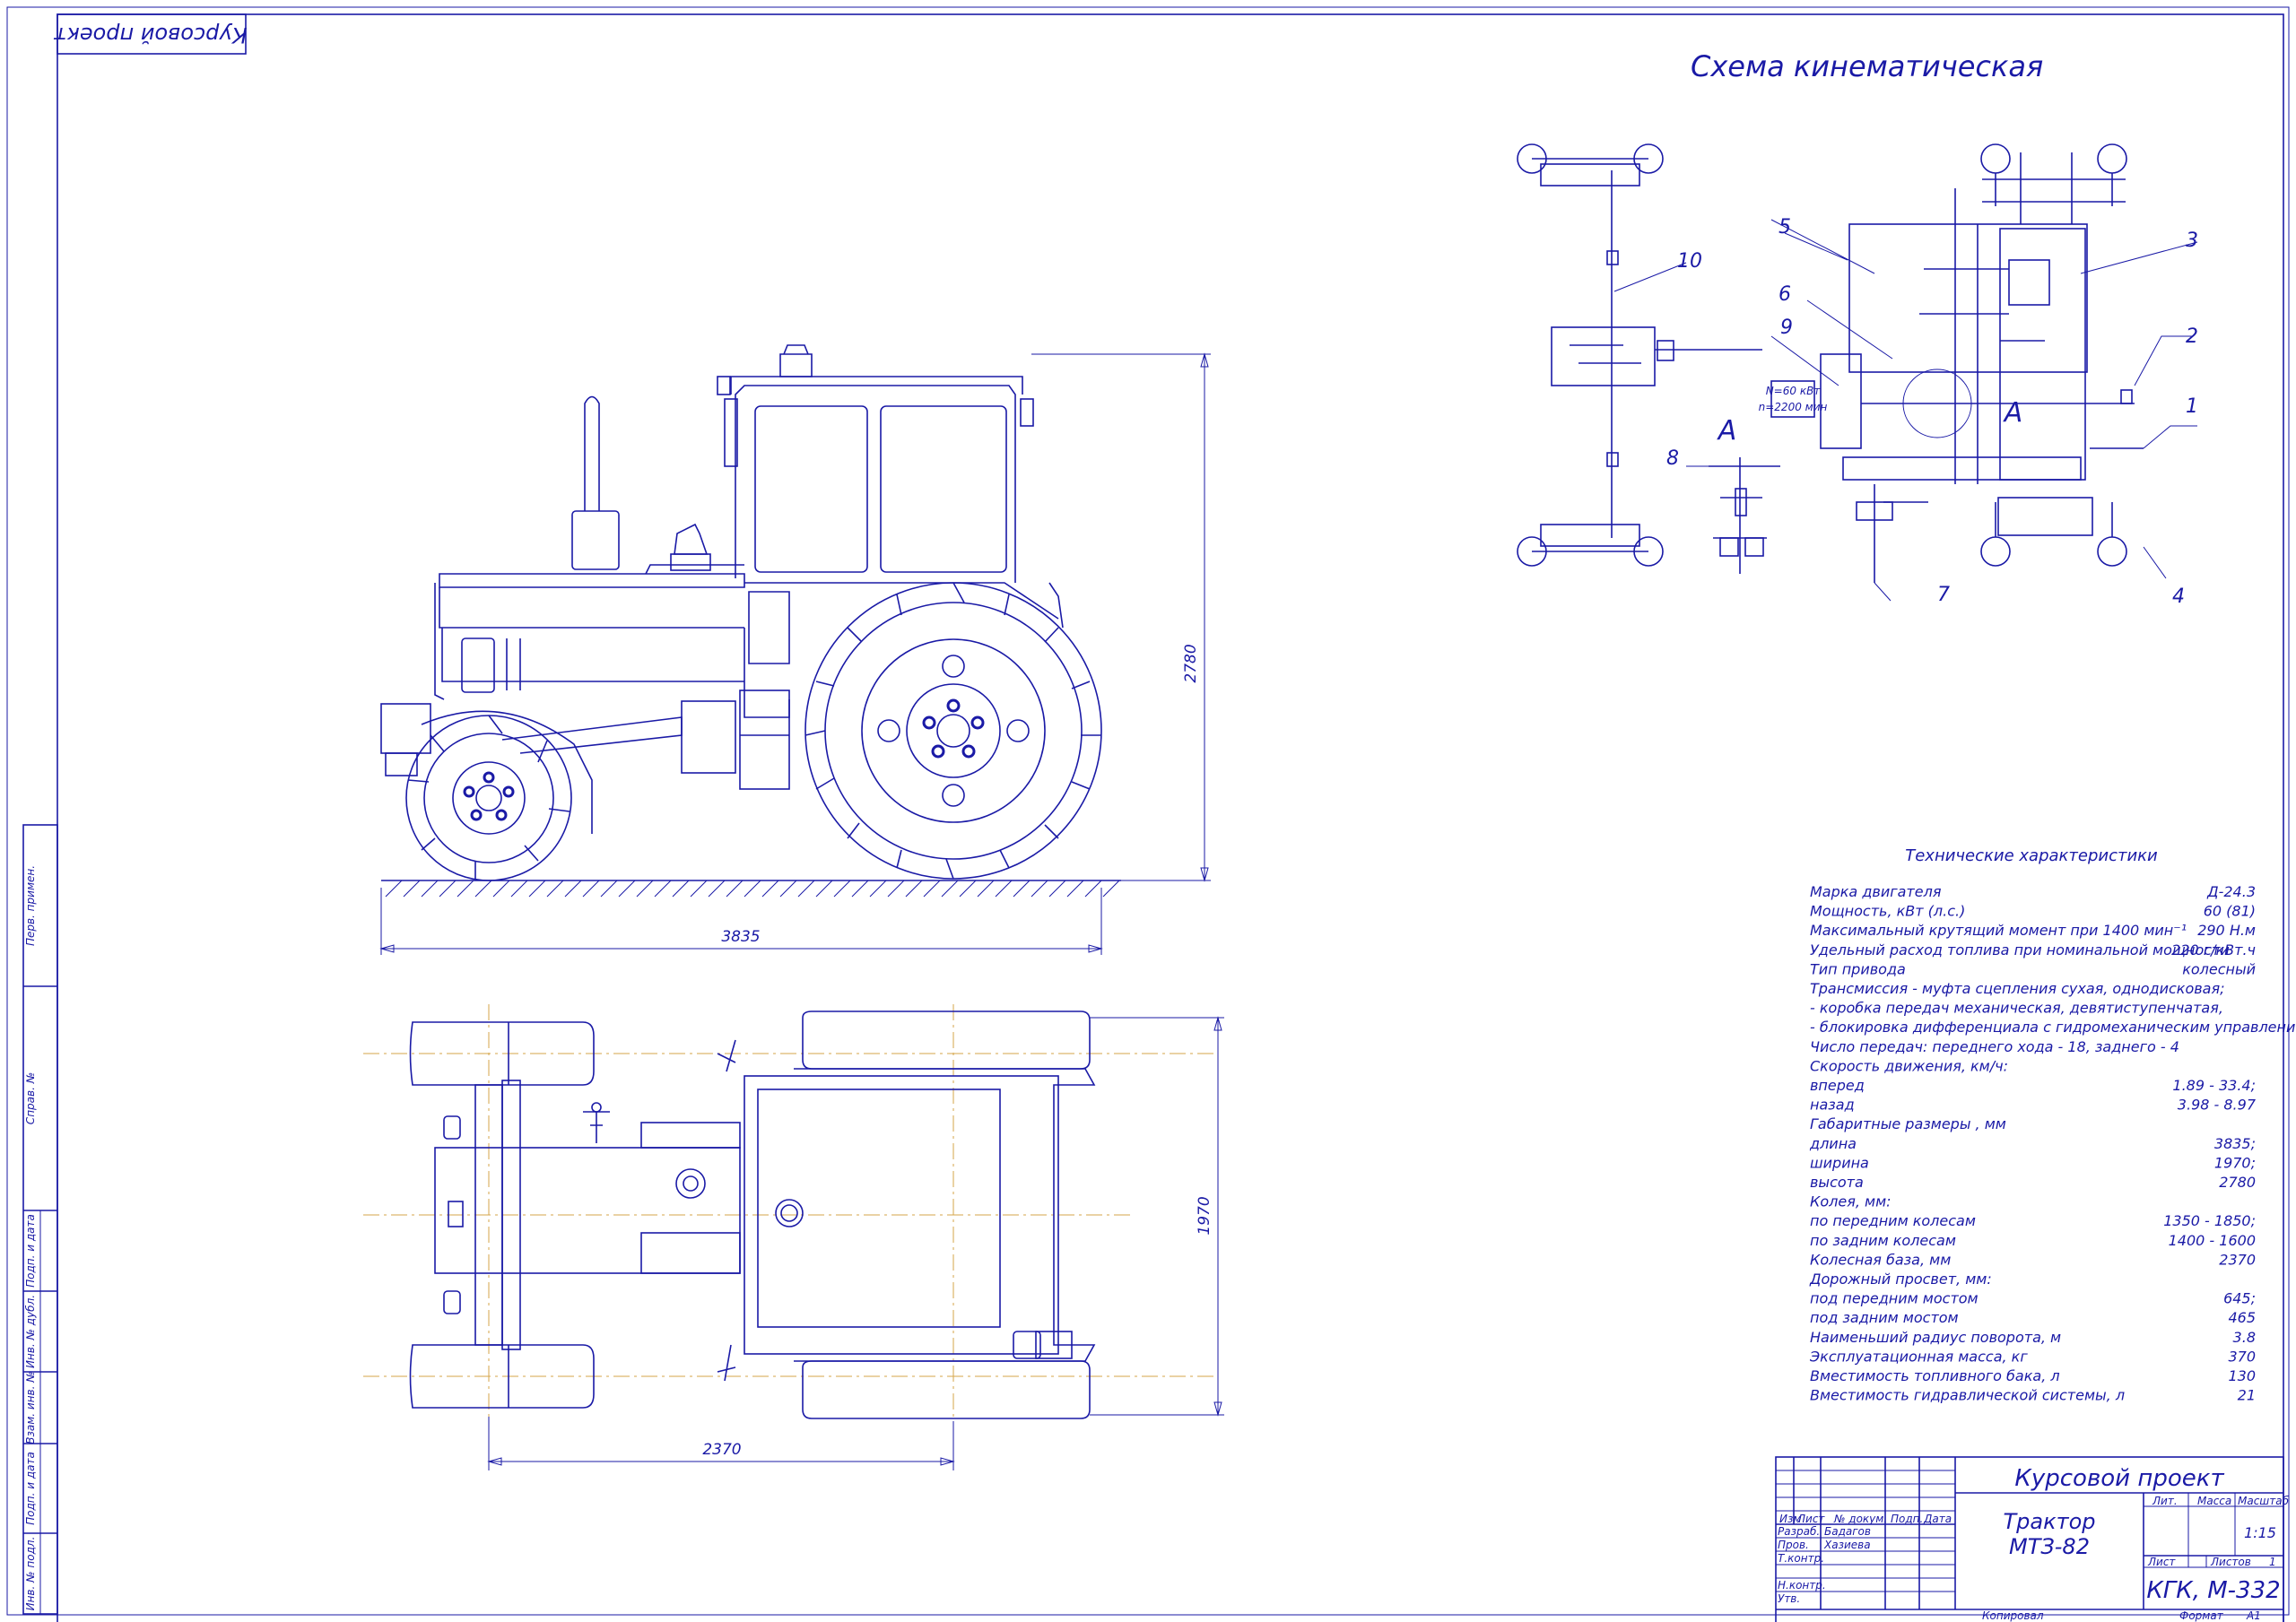 The height and width of the screenshot is (1622, 2296). Describe the element at coordinates (2213, 949) in the screenshot. I see `spec-value: 220 г/кВт.ч` at that location.